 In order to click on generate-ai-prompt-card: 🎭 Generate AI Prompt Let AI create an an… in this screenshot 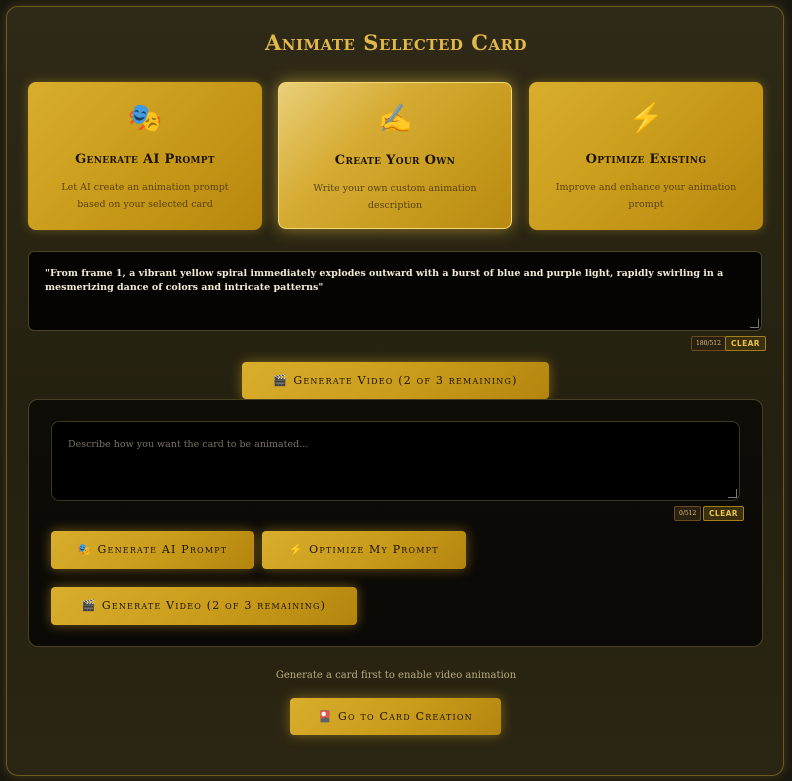, I will do `click(145, 156)`.